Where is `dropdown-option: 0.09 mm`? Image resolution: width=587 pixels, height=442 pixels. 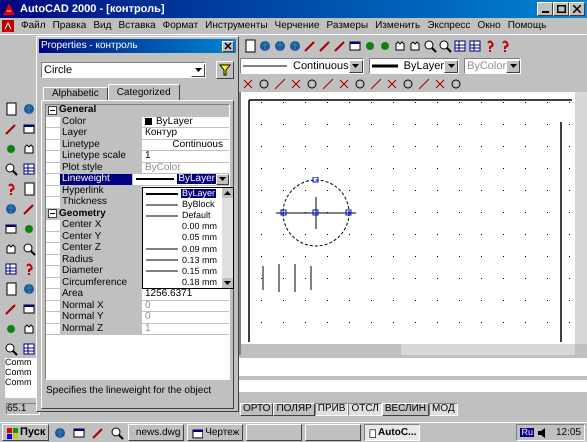
dropdown-option: 0.09 mm is located at coordinates (199, 249).